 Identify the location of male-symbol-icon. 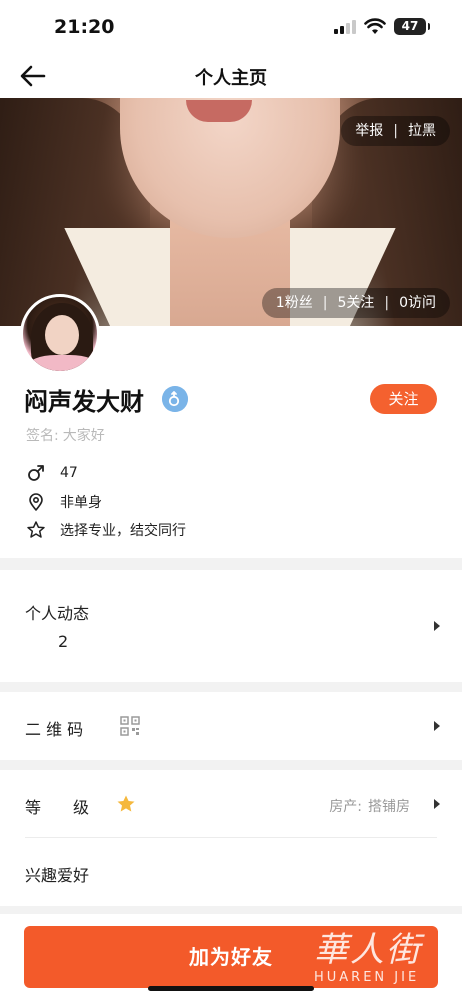
(36, 473).